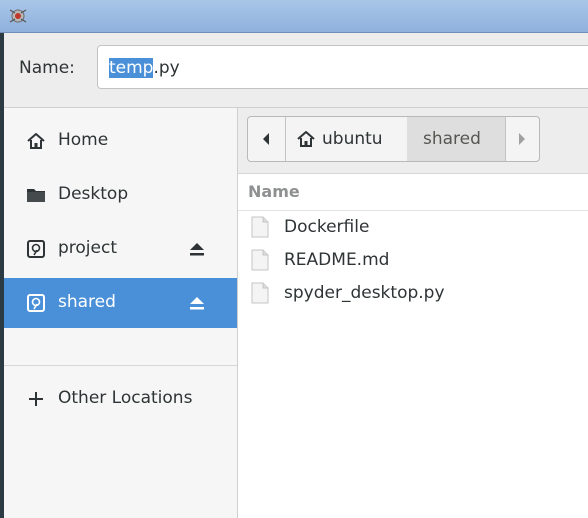  Describe the element at coordinates (36, 195) in the screenshot. I see `folder-icon` at that location.